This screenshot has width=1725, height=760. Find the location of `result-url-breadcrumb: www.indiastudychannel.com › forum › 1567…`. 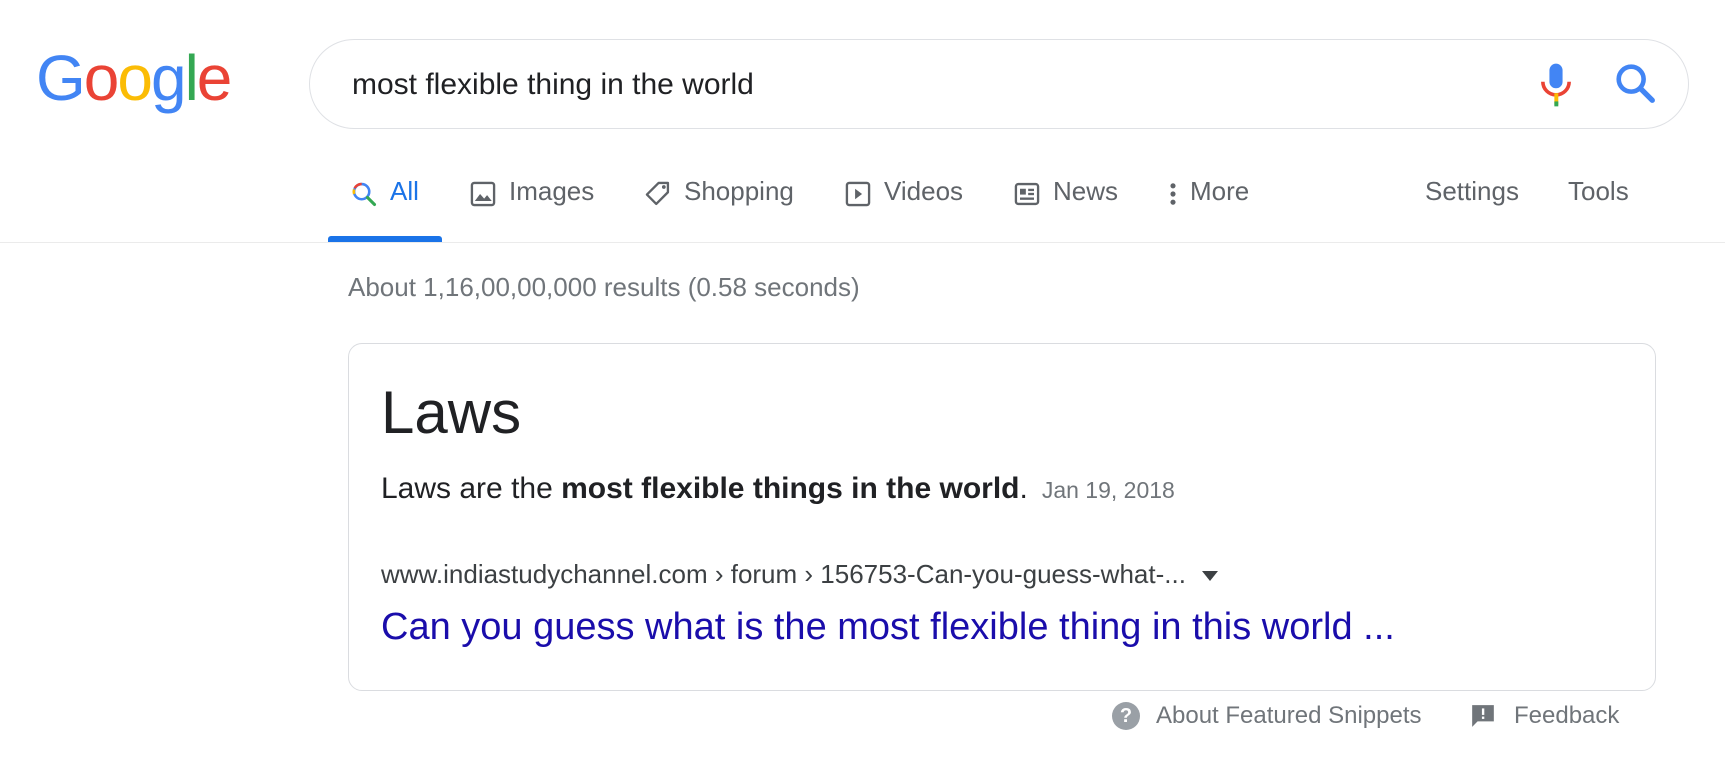

result-url-breadcrumb: www.indiastudychannel.com › forum › 1567… is located at coordinates (799, 574).